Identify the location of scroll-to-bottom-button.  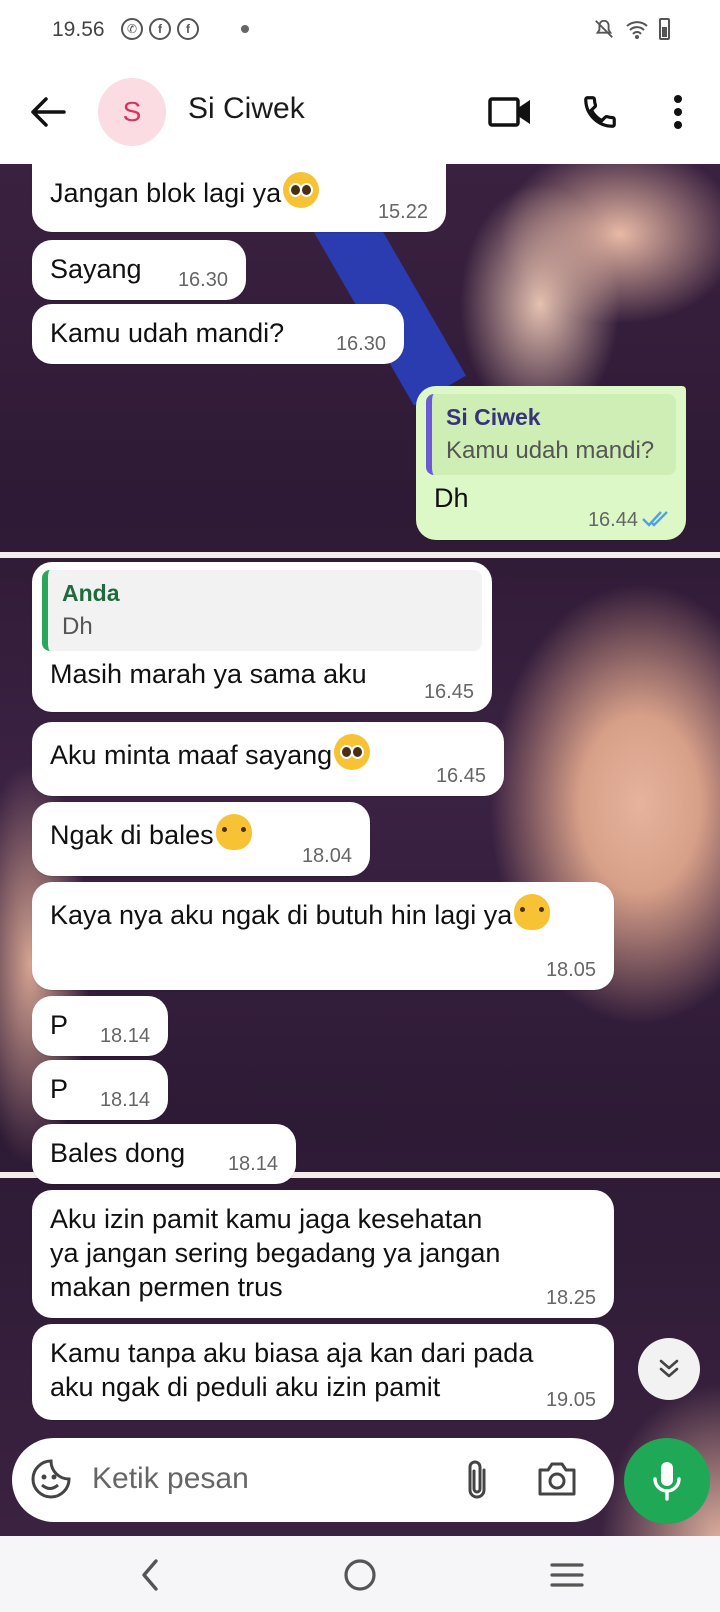
(669, 1369).